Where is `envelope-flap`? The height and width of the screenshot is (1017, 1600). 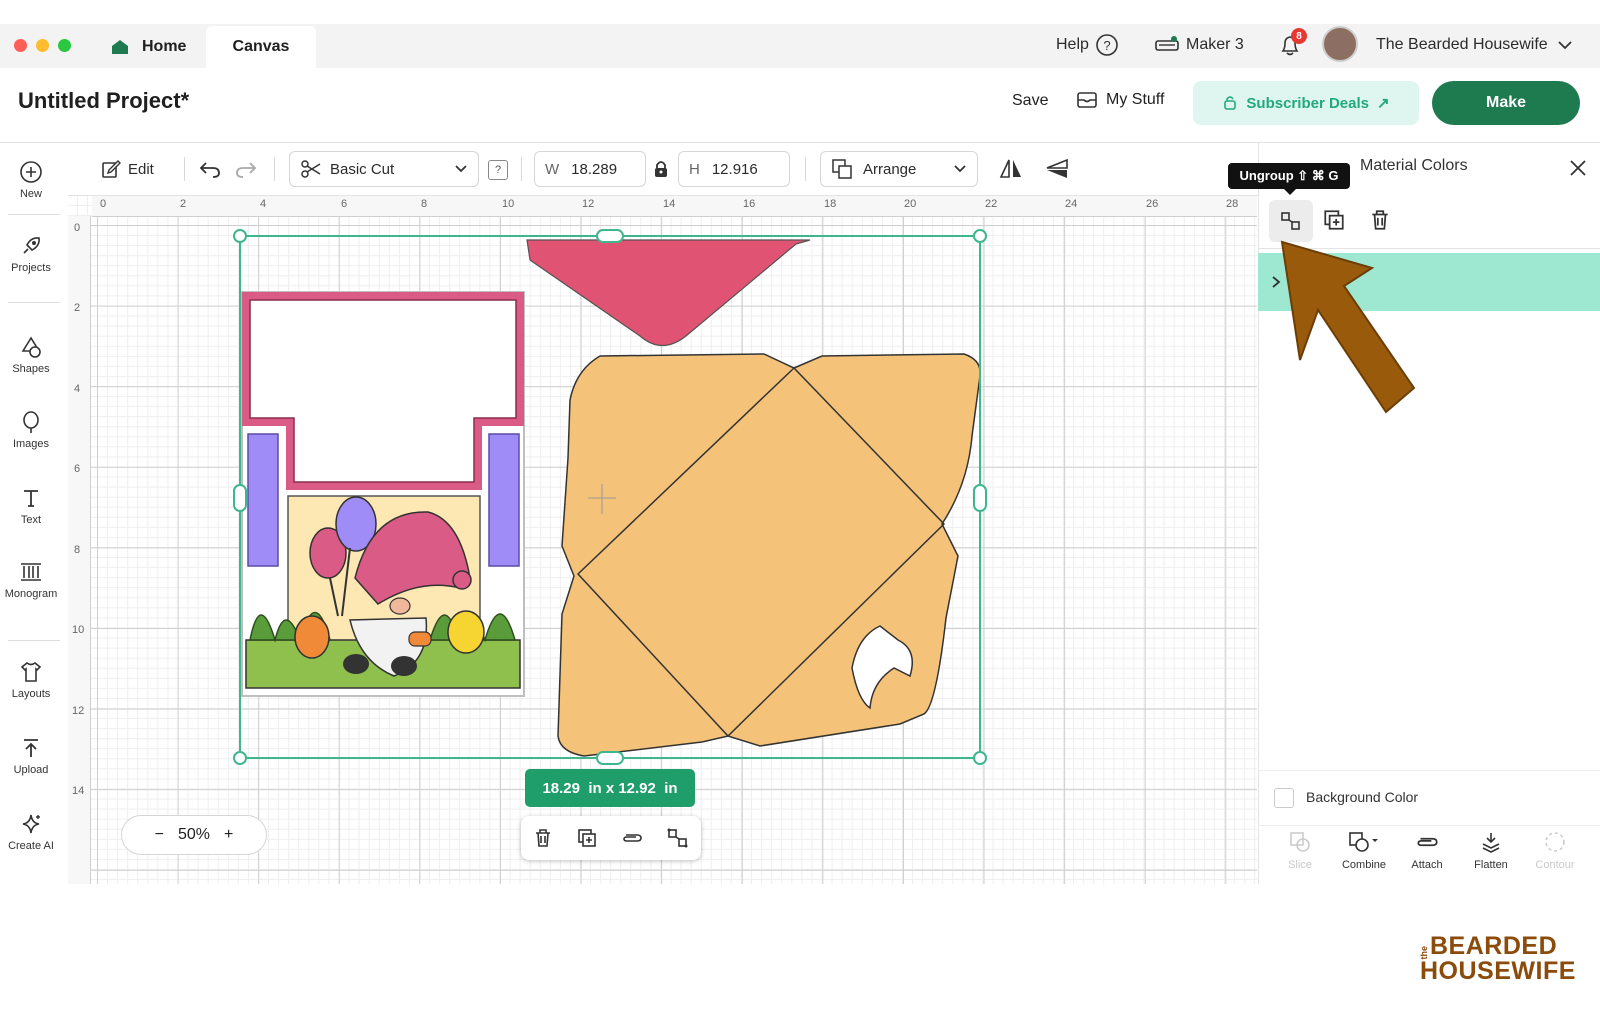
envelope-flap is located at coordinates (668, 293).